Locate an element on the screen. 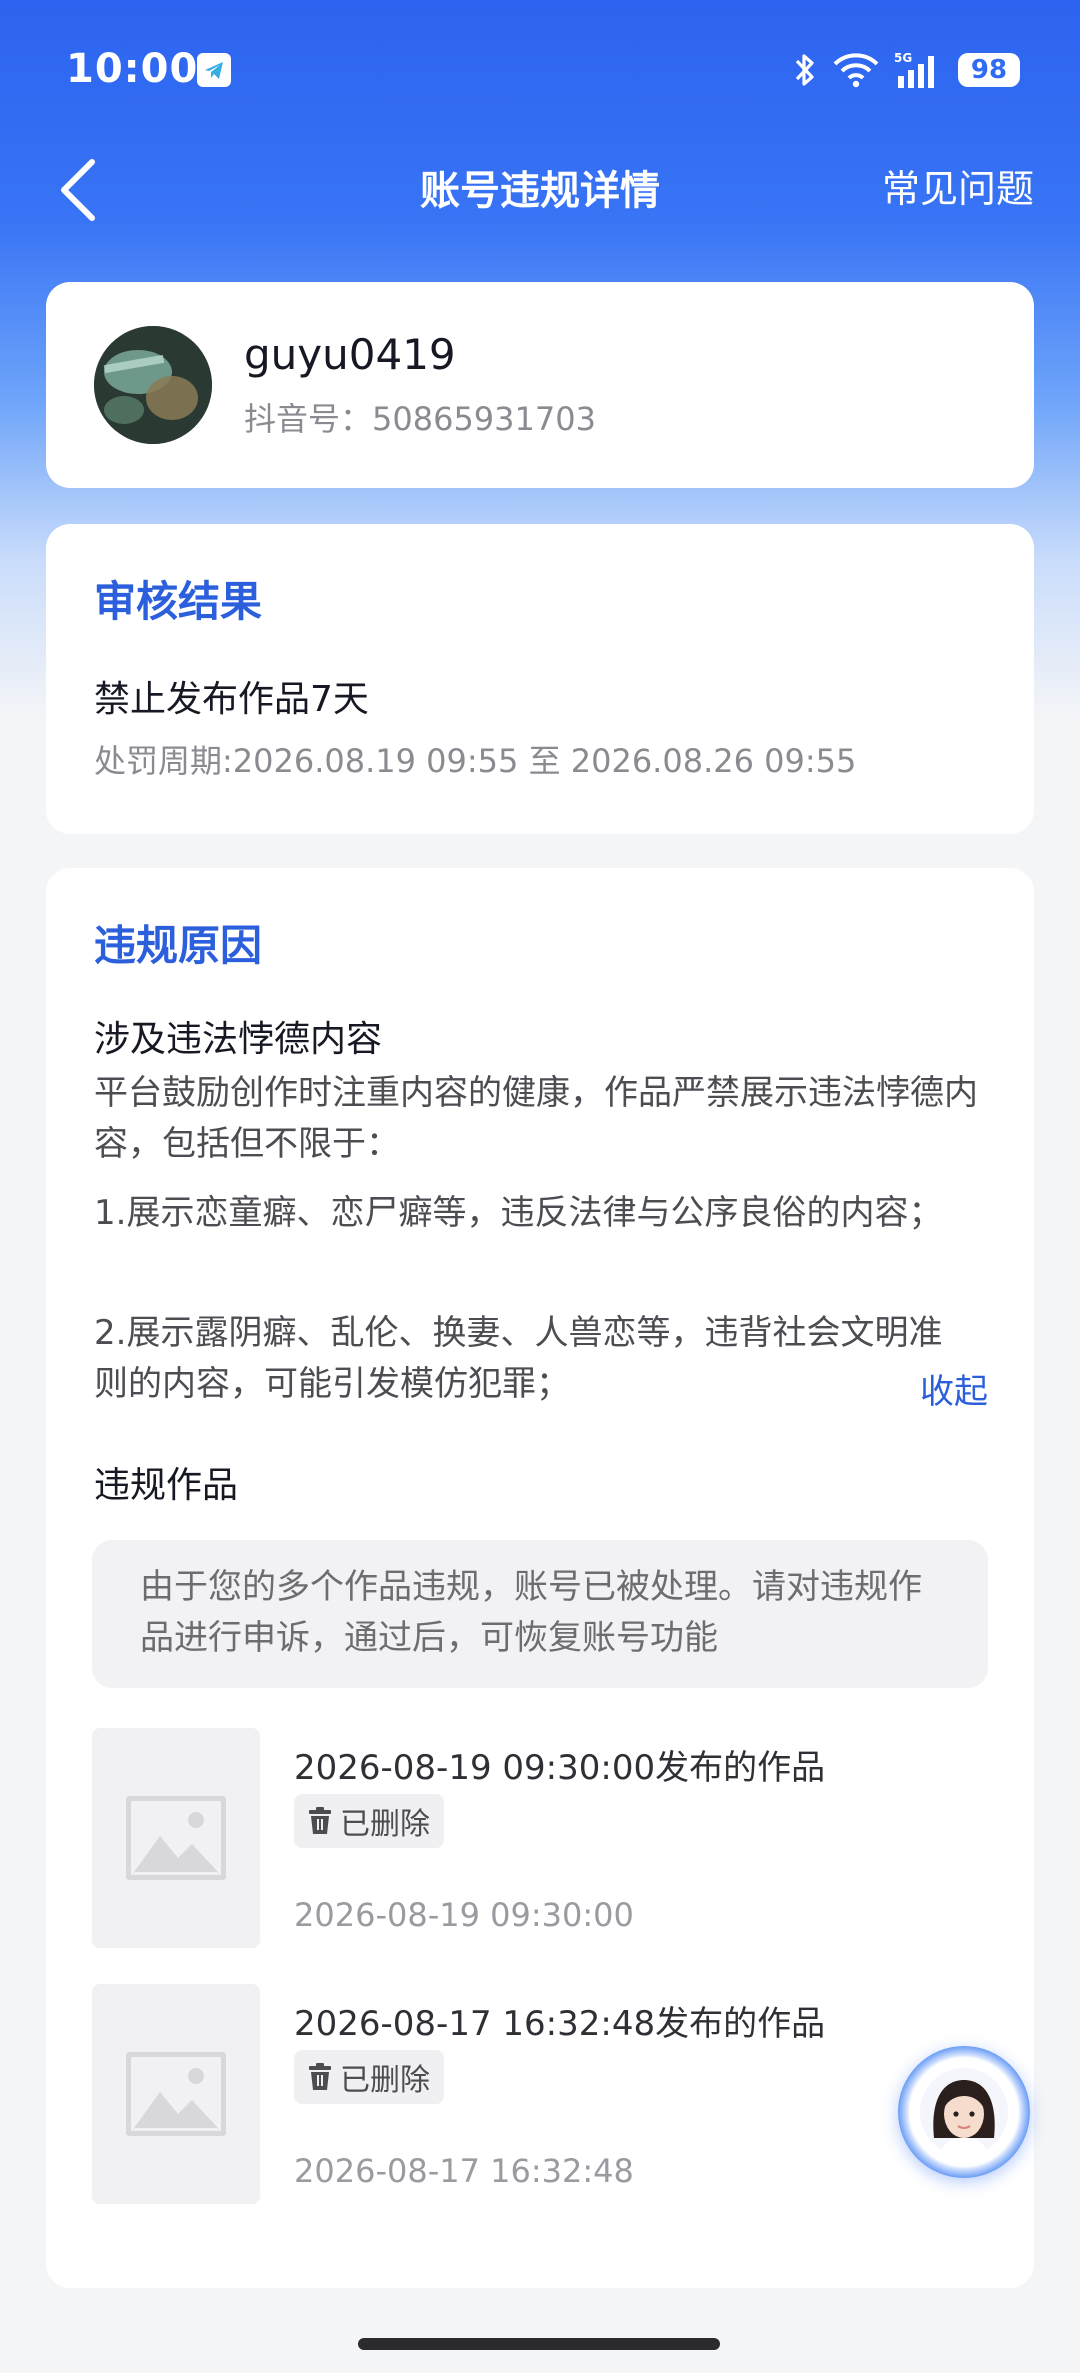 Image resolution: width=1080 pixels, height=2373 pixels. reason-intro: 平台鼓励创作时注重内容的健康，作品严禁展示违法悖德内容，包括但不限于： is located at coordinates (536, 1118).